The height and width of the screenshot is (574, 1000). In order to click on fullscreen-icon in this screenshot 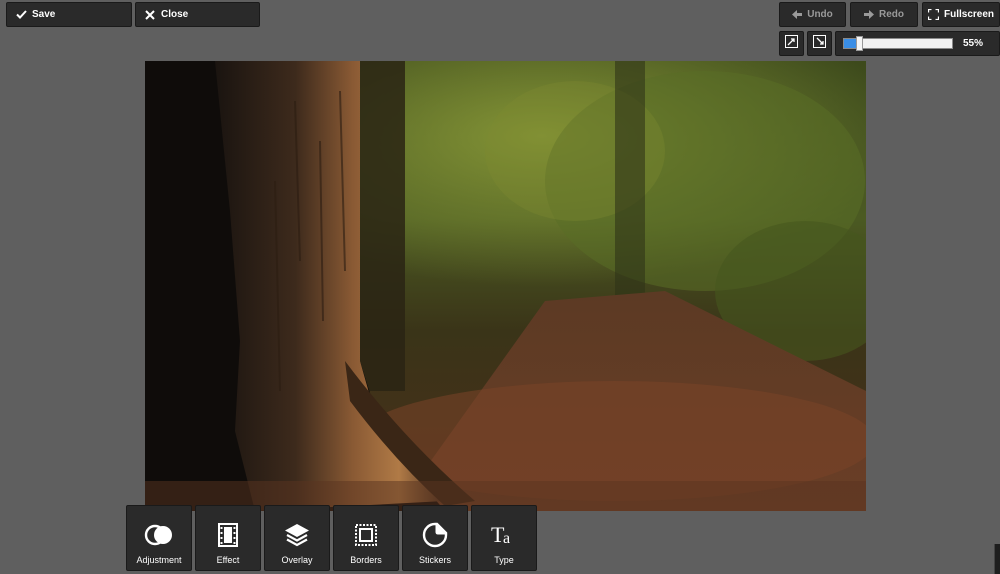, I will do `click(933, 14)`.